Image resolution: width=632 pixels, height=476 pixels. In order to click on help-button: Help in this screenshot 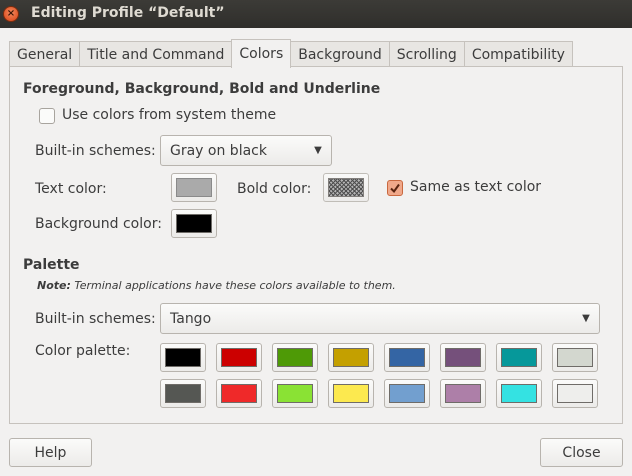, I will do `click(50, 452)`.